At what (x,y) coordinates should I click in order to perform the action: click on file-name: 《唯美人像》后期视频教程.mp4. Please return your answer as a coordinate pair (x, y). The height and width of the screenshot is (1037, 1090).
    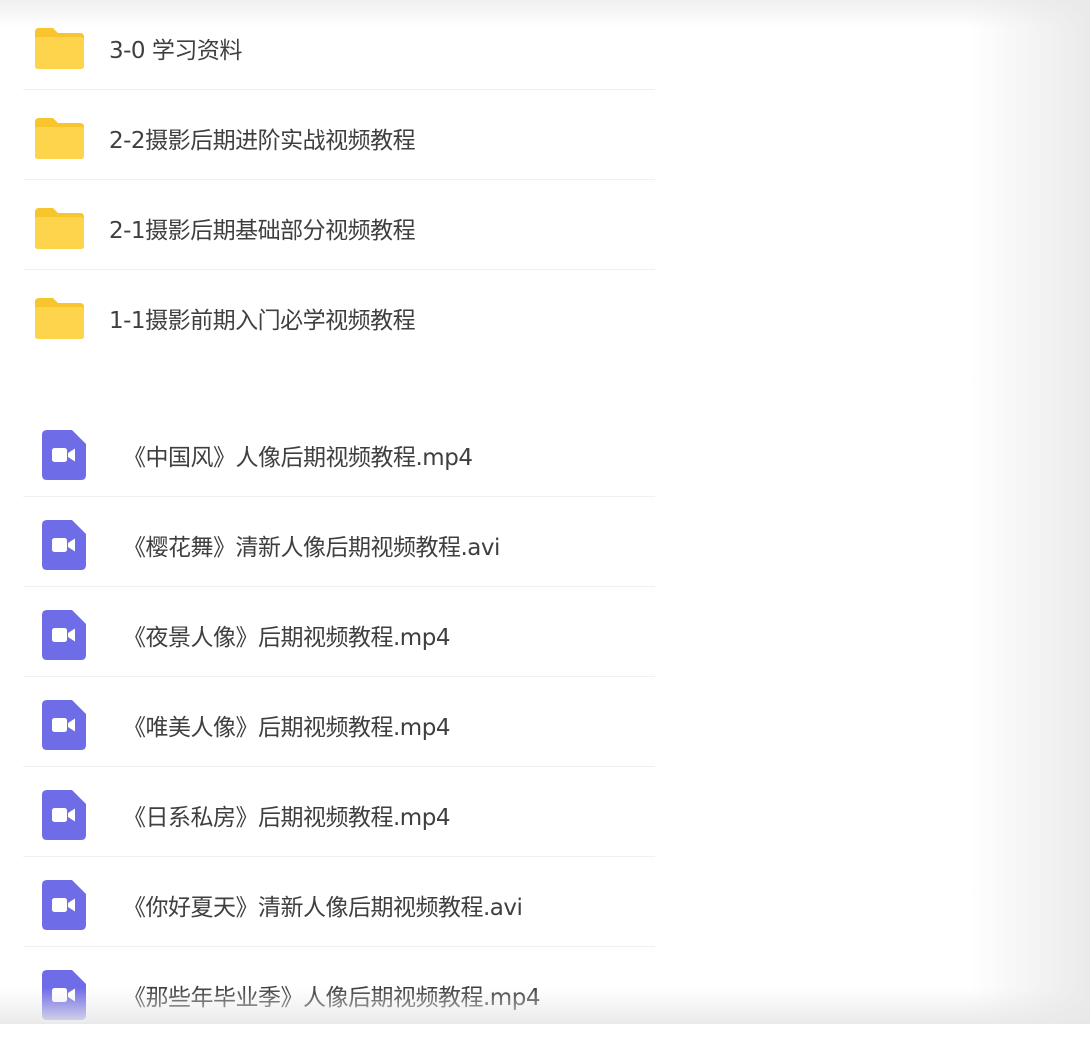
    Looking at the image, I should click on (286, 728).